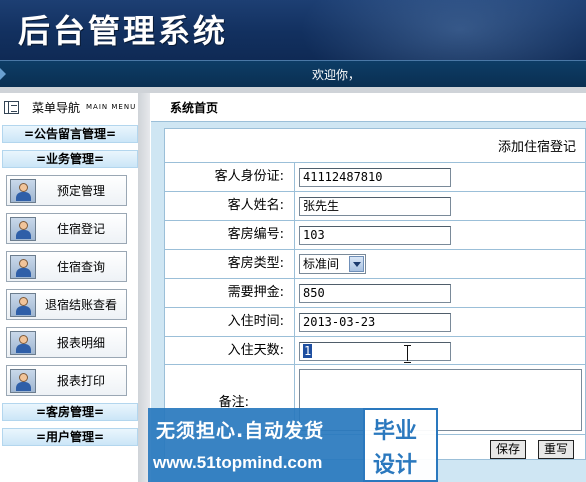 The height and width of the screenshot is (482, 586). What do you see at coordinates (123, 31) in the screenshot?
I see `system-title: 后台管理系统` at bounding box center [123, 31].